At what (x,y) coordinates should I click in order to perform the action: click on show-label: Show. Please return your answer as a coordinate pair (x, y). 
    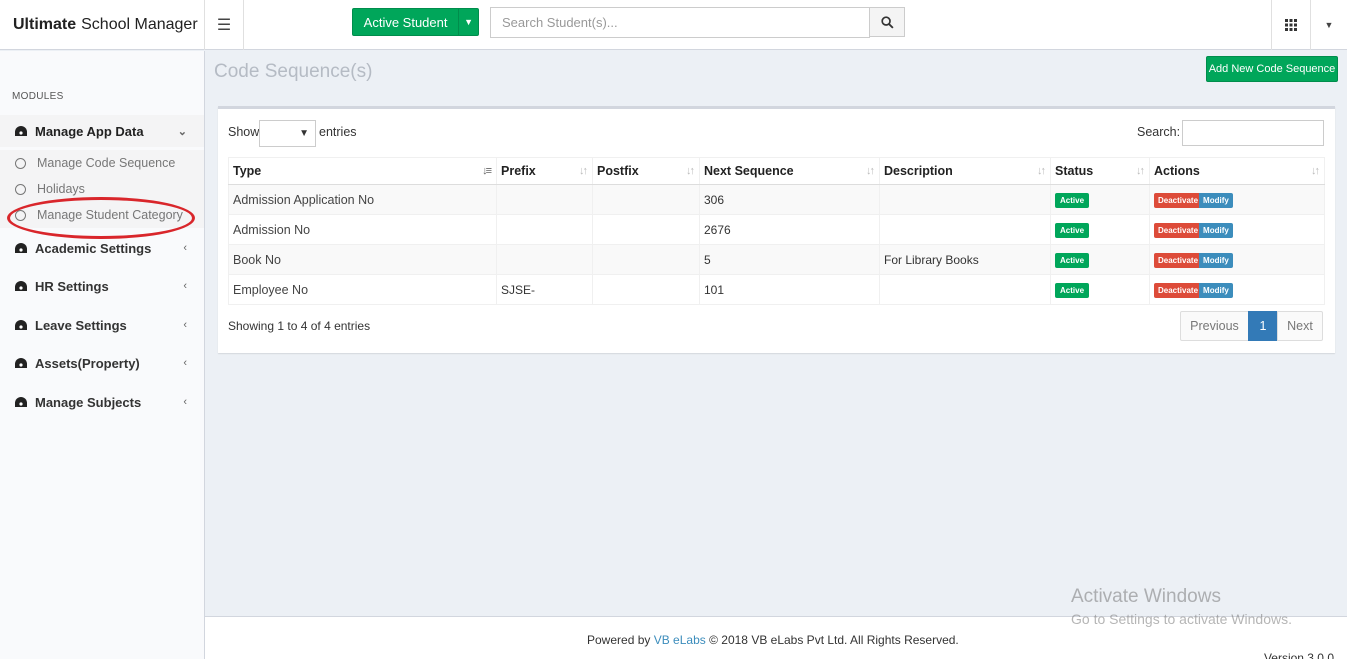
    Looking at the image, I should click on (244, 132).